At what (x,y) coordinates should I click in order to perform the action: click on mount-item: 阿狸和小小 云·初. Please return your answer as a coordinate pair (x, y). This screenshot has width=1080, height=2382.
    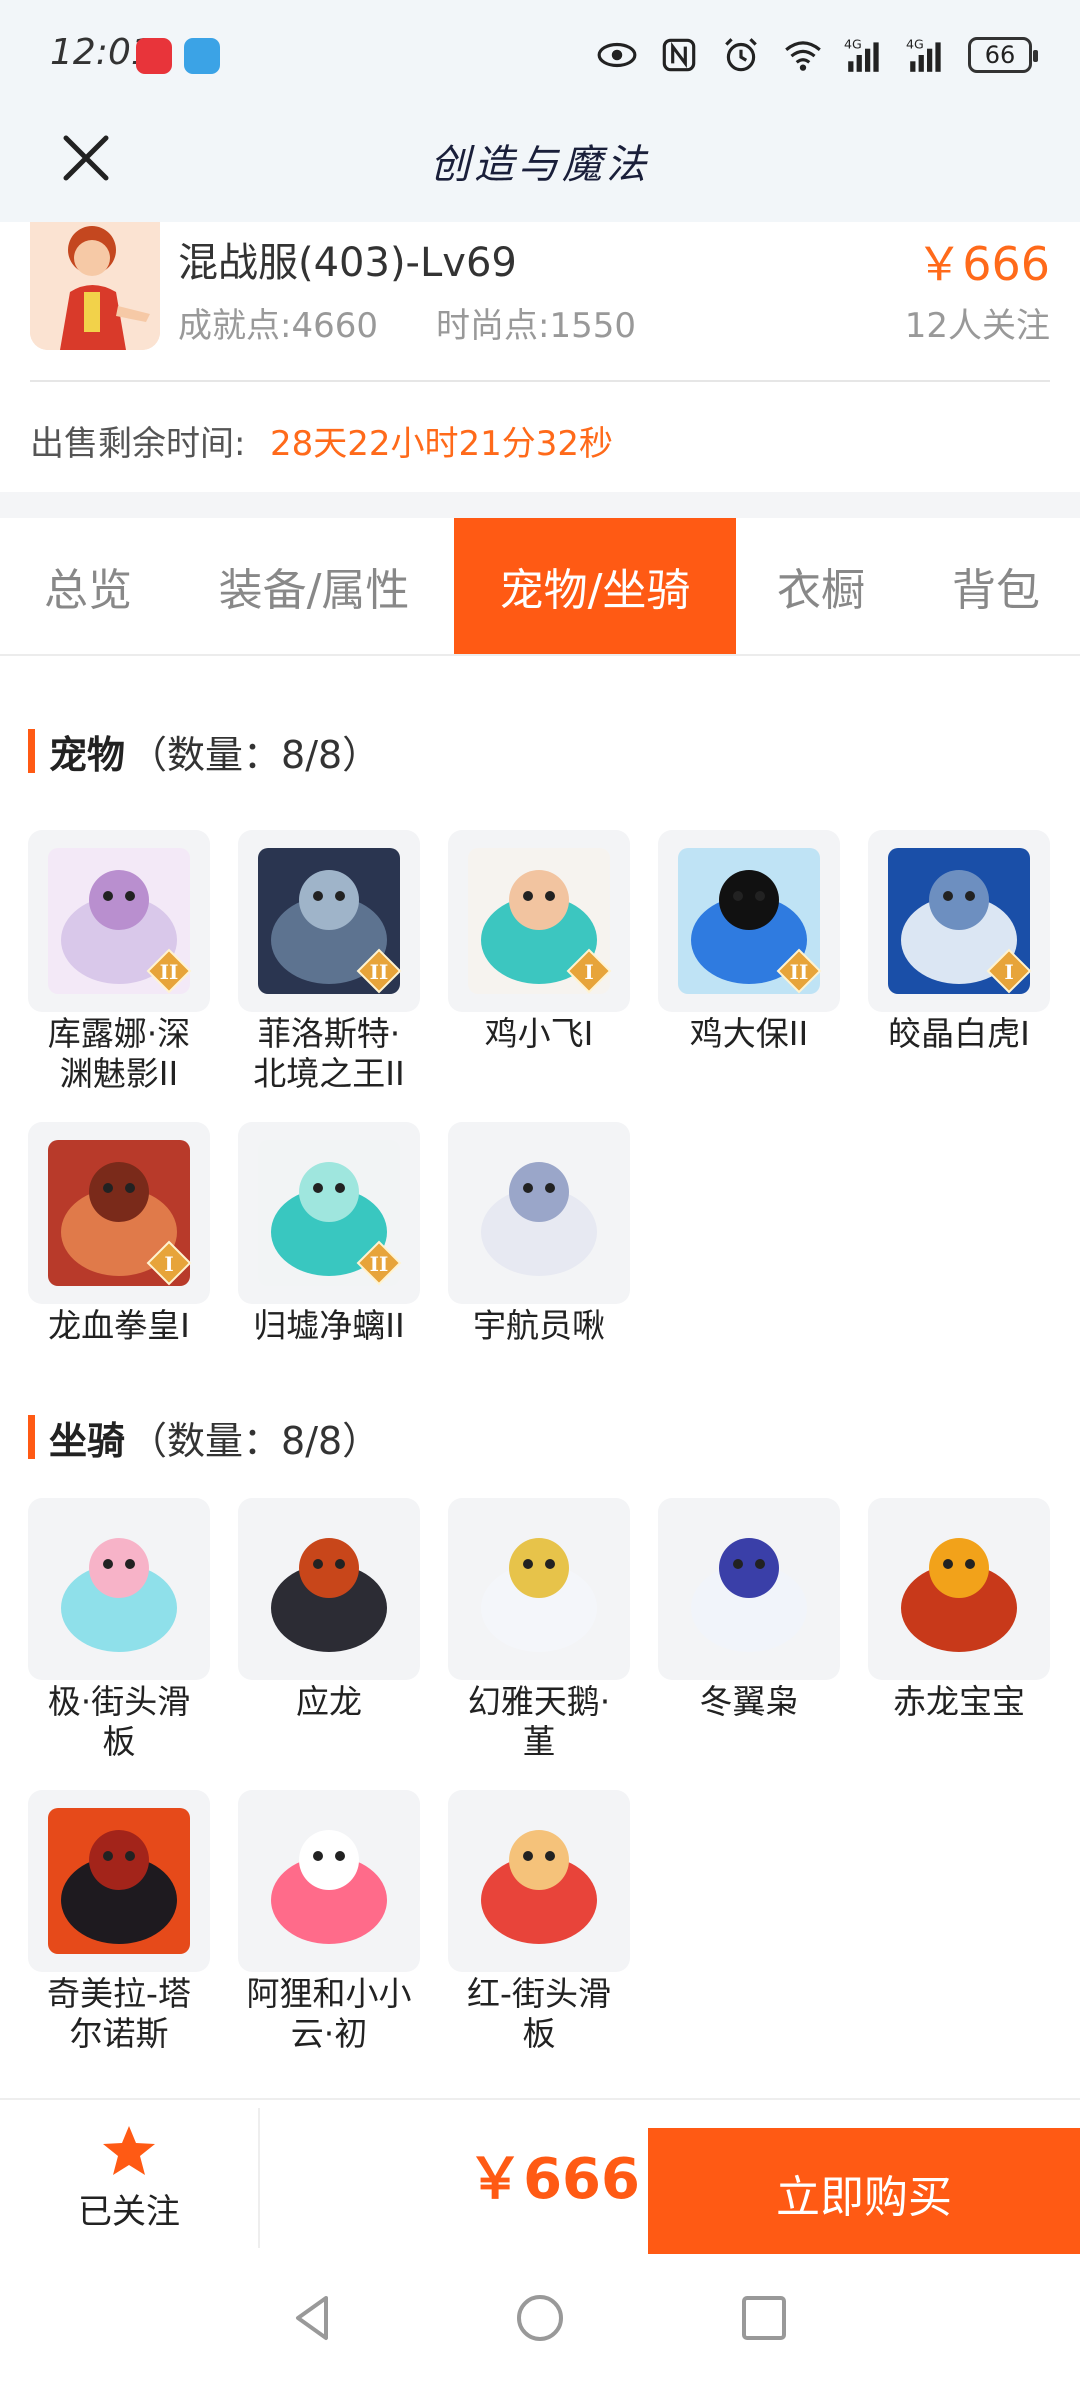
    Looking at the image, I should click on (329, 1922).